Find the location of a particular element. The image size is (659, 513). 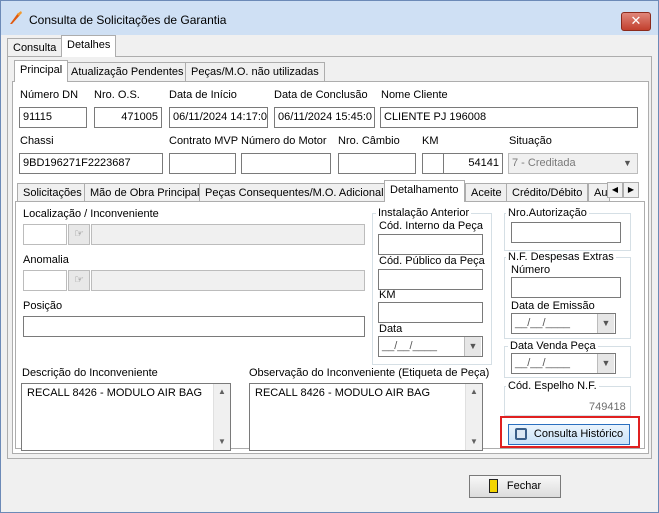

observacao-scrollbar: ▲ ▼ is located at coordinates (473, 417).